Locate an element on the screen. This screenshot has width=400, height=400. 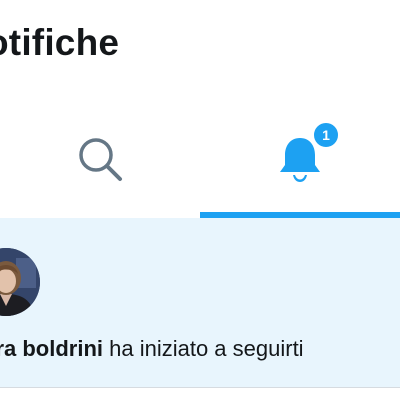
page-title: otifiche is located at coordinates (60, 42).